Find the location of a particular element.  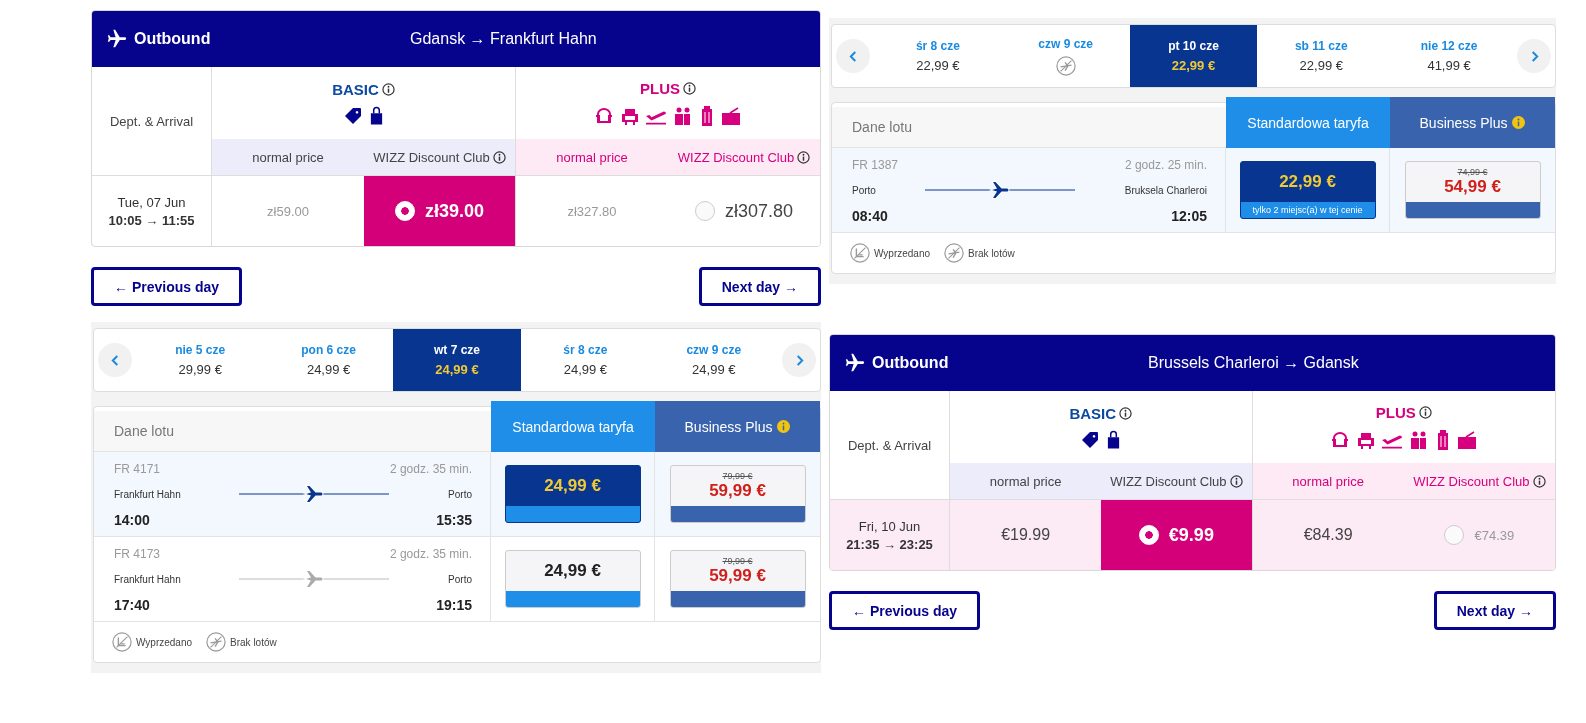

flight-number: FR 4171 is located at coordinates (137, 469).